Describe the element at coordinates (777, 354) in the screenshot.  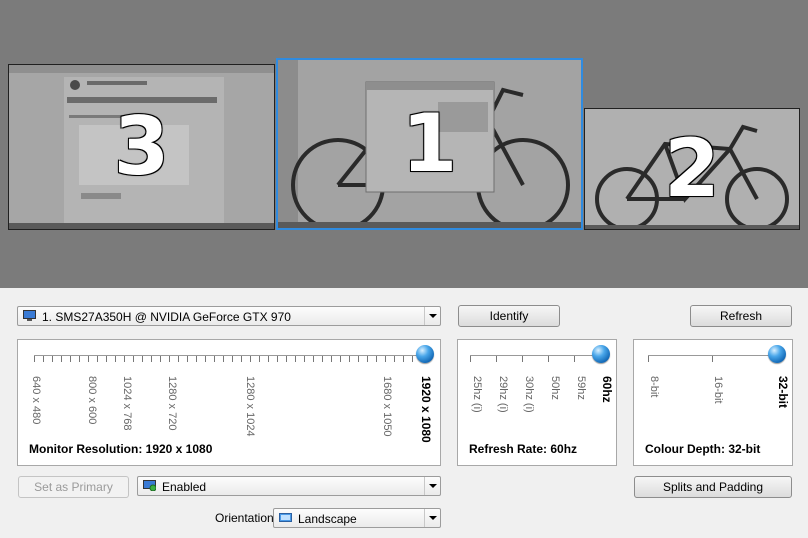
I see `colour-depth-slider-thumb` at that location.